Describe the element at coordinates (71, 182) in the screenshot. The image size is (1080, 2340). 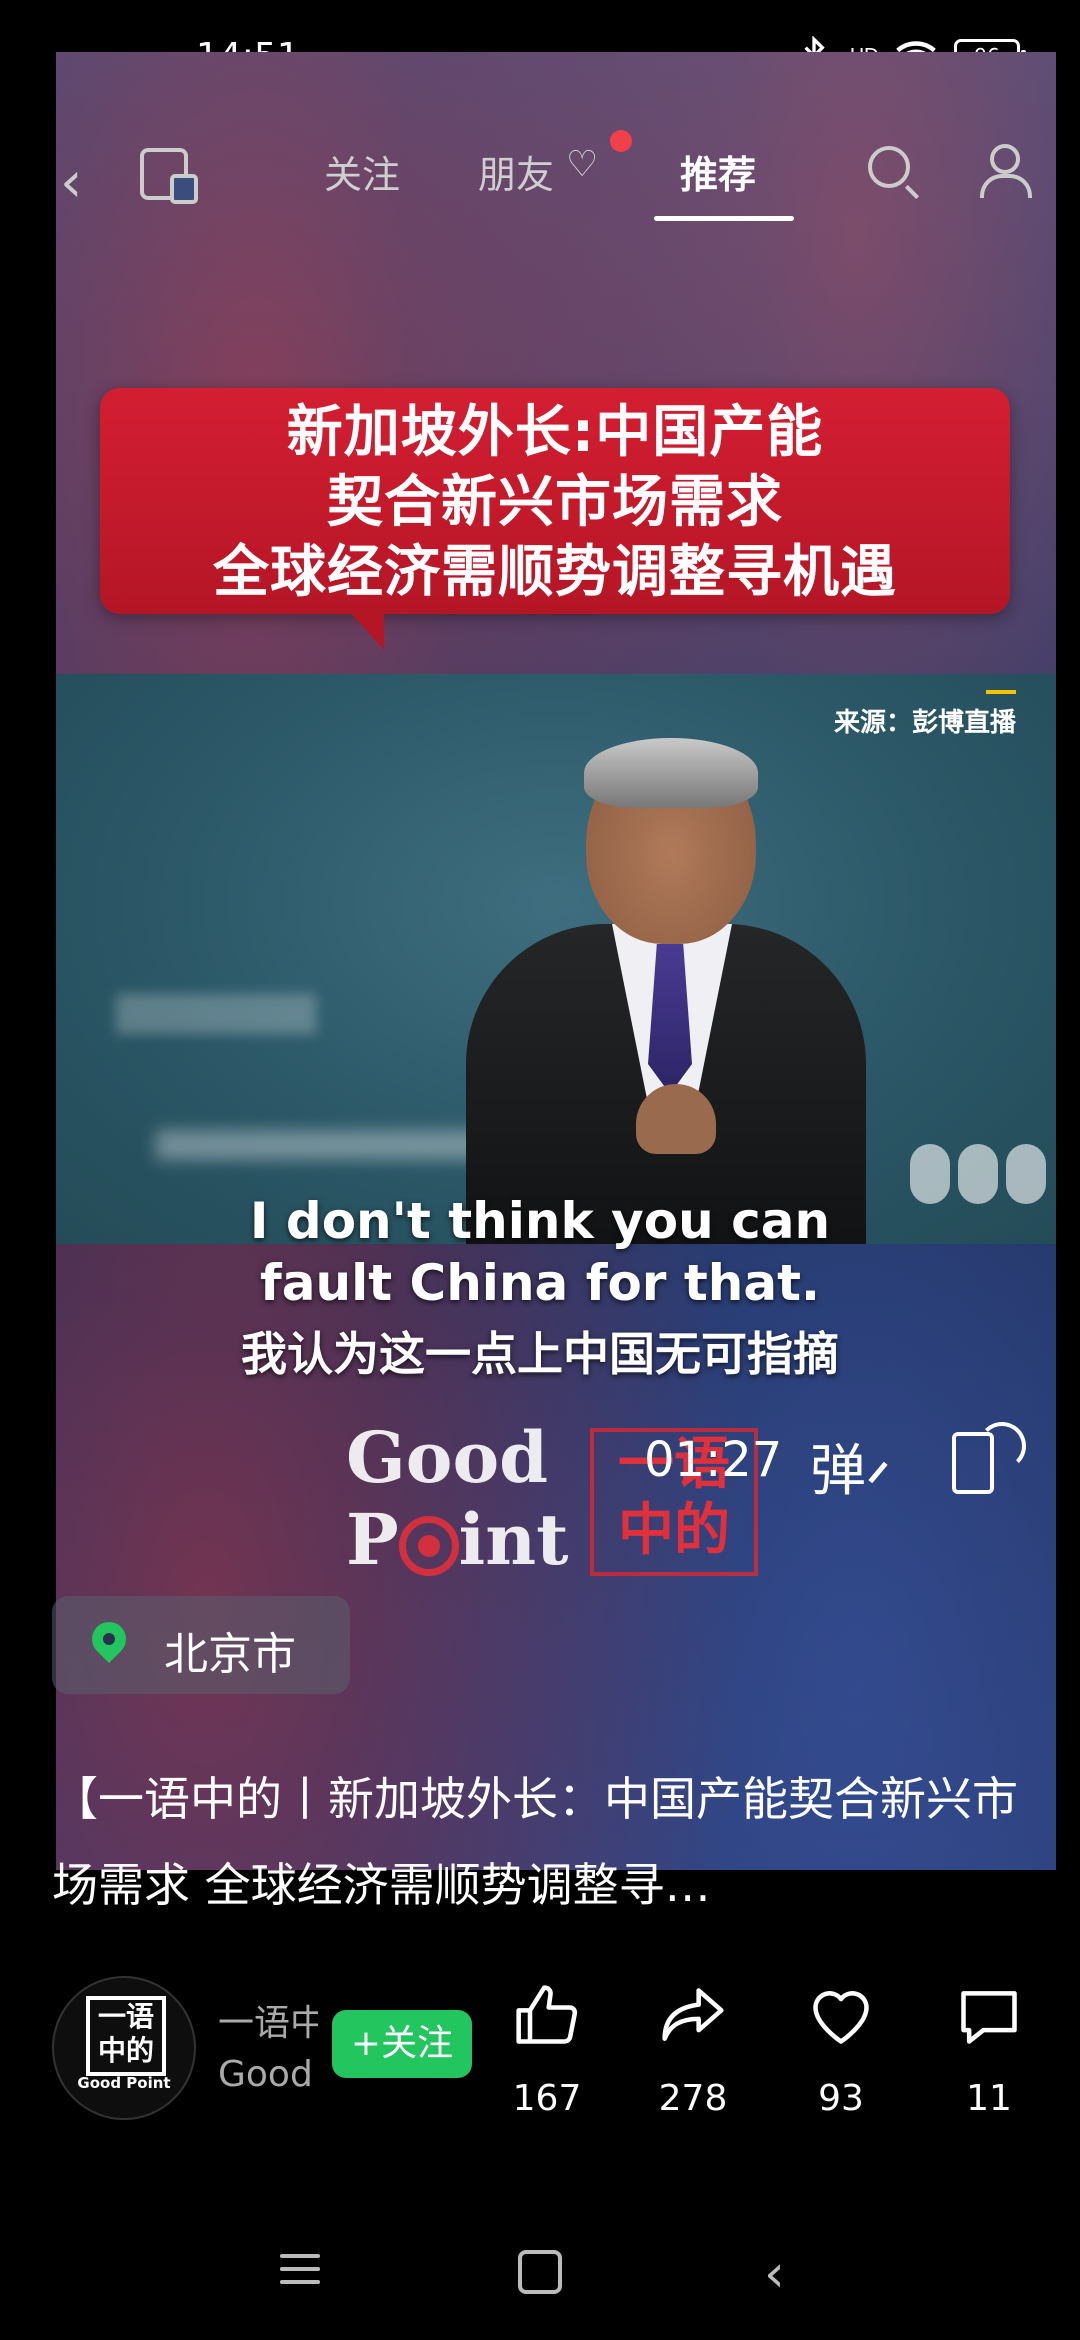
I see `back-icon: ‹` at that location.